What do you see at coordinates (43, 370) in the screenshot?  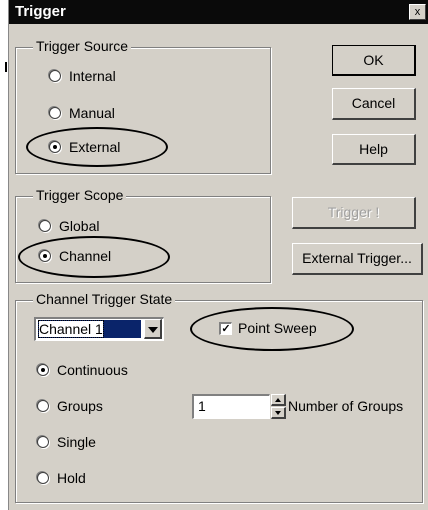 I see `radio-continuous-dot` at bounding box center [43, 370].